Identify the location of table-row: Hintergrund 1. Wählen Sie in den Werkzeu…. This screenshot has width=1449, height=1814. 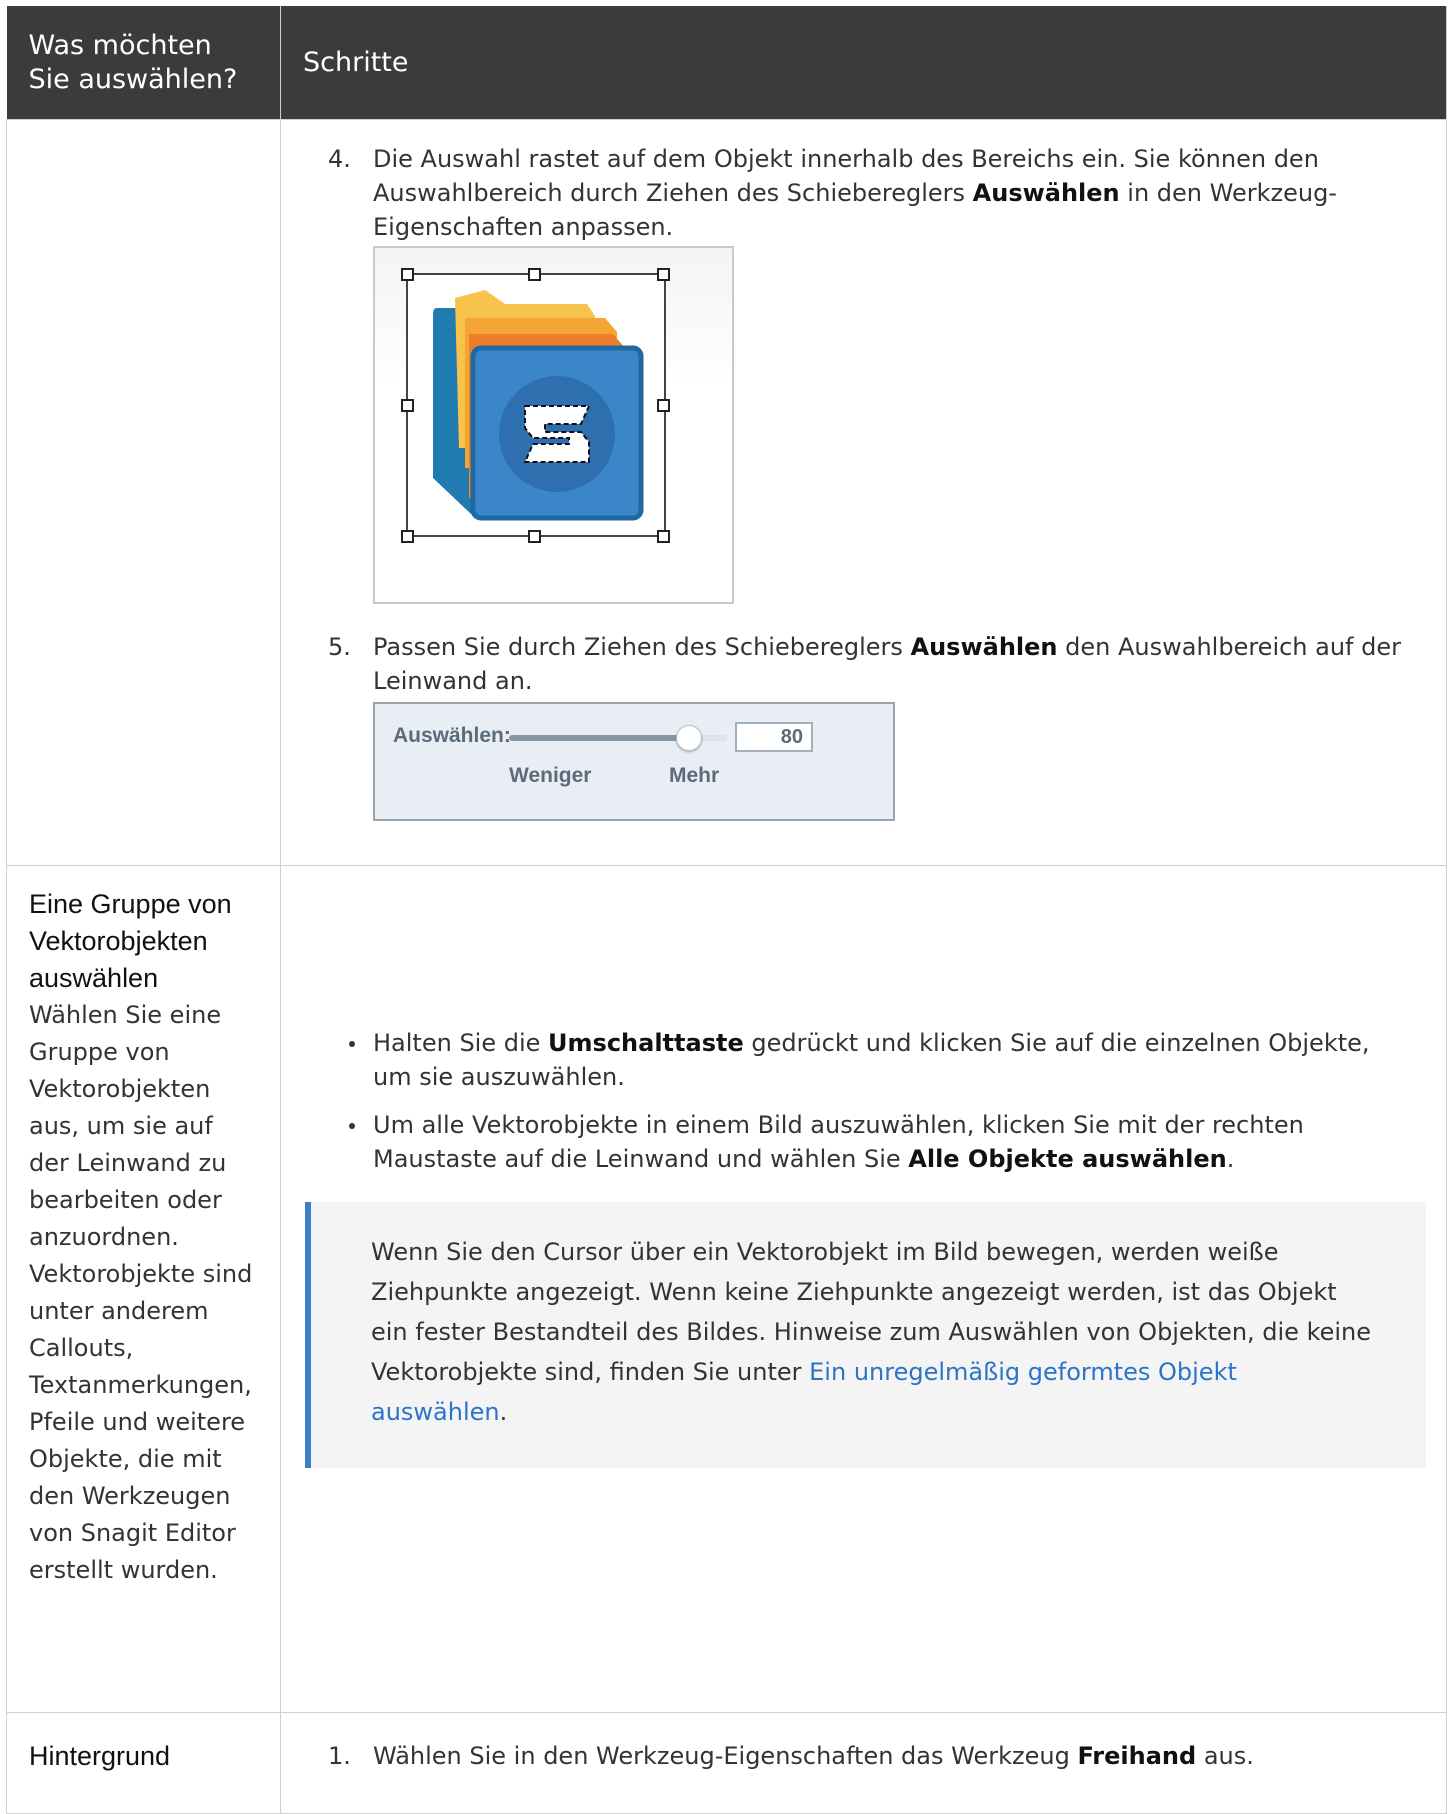
(726, 1763).